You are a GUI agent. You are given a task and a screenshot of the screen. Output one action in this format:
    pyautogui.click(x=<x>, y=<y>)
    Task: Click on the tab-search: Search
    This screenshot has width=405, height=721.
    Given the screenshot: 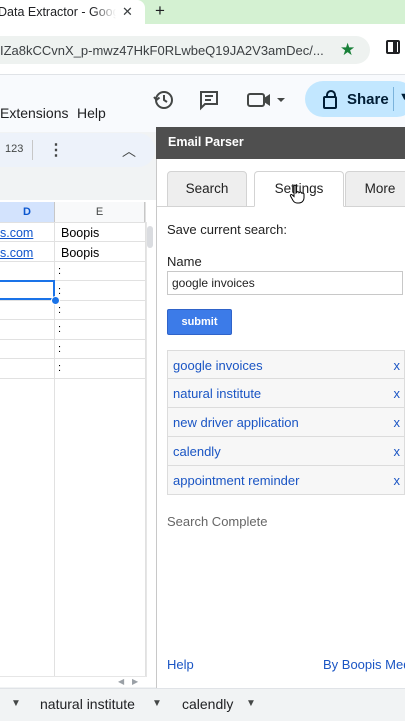 What is the action you would take?
    pyautogui.click(x=207, y=189)
    